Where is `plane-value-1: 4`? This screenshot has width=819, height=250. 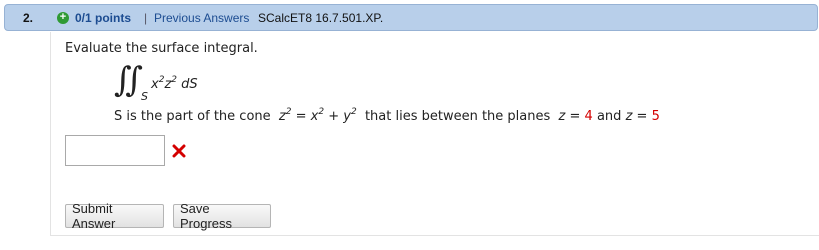
plane-value-1: 4 is located at coordinates (588, 116).